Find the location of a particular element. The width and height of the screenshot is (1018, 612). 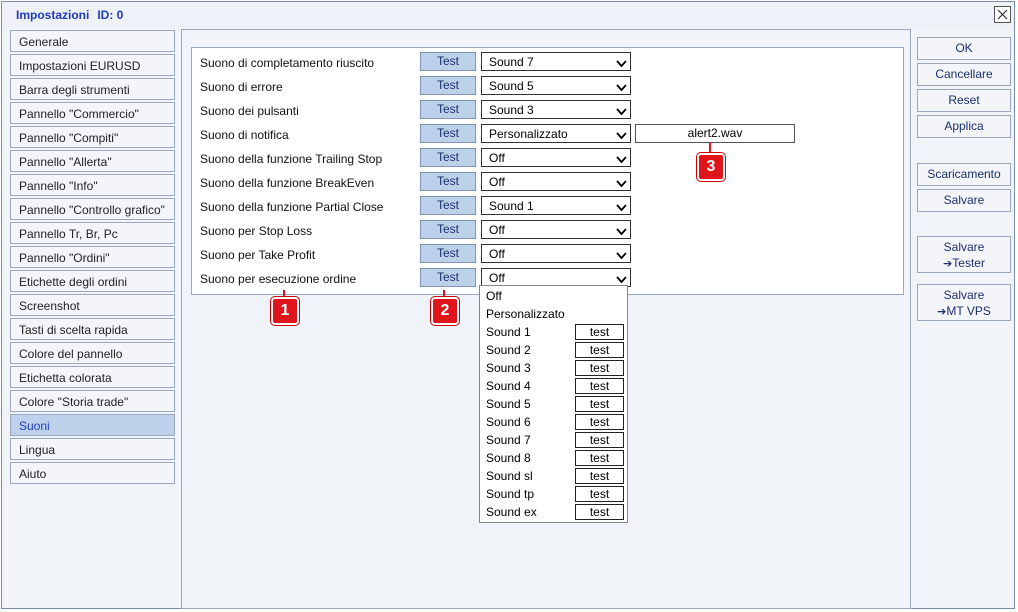

nav-item: Pannello "Commercio" is located at coordinates (92, 113).